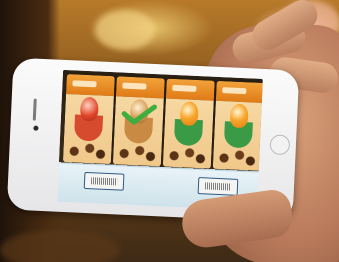  What do you see at coordinates (139, 114) in the screenshot?
I see `check-mark-icon` at bounding box center [139, 114].